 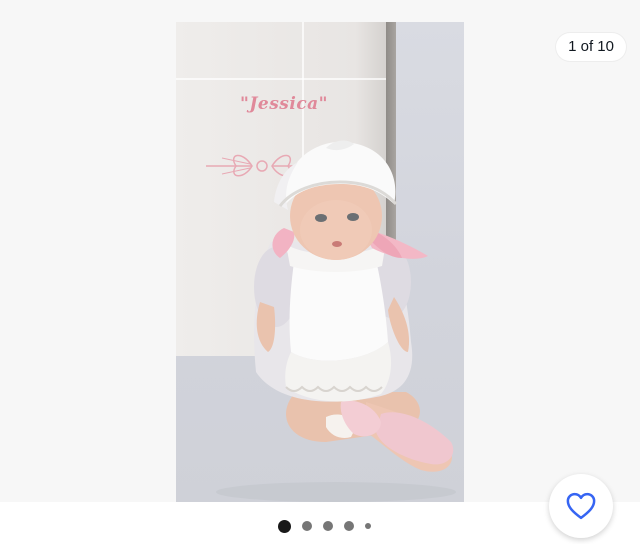 I want to click on image-counter: 1 of 10, so click(x=591, y=47).